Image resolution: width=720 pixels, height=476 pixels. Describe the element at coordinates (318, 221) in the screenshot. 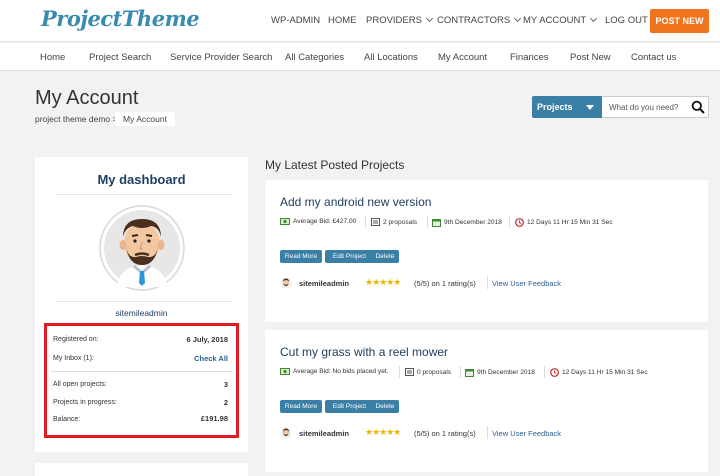

I see `average-bid: Average Bid: £427.00` at that location.